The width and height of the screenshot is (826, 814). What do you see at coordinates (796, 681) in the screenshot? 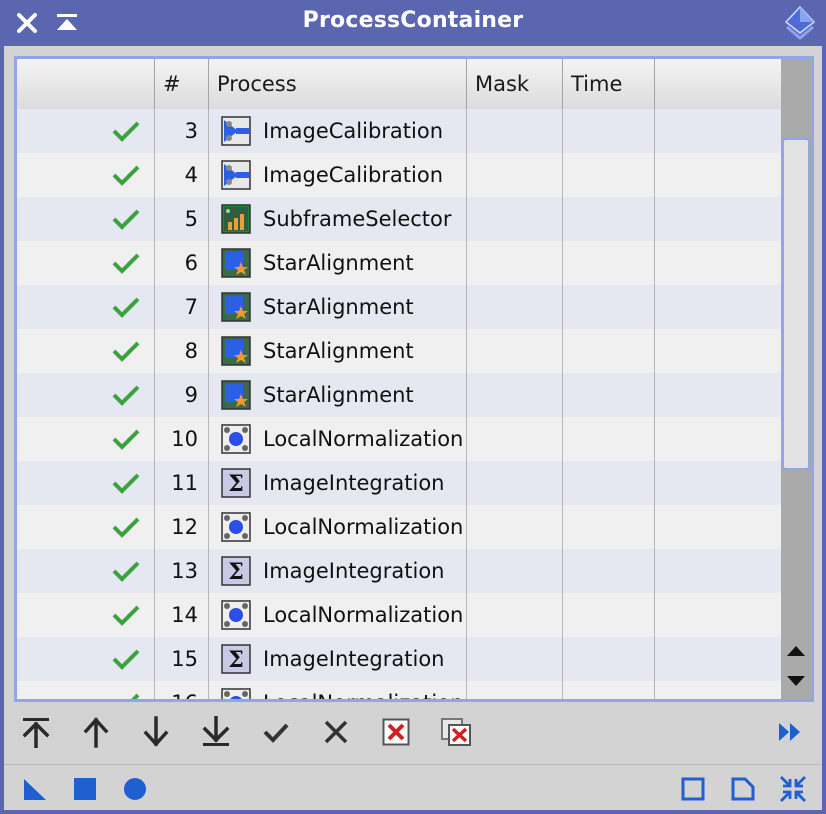
I see `scroll-down-icon` at bounding box center [796, 681].